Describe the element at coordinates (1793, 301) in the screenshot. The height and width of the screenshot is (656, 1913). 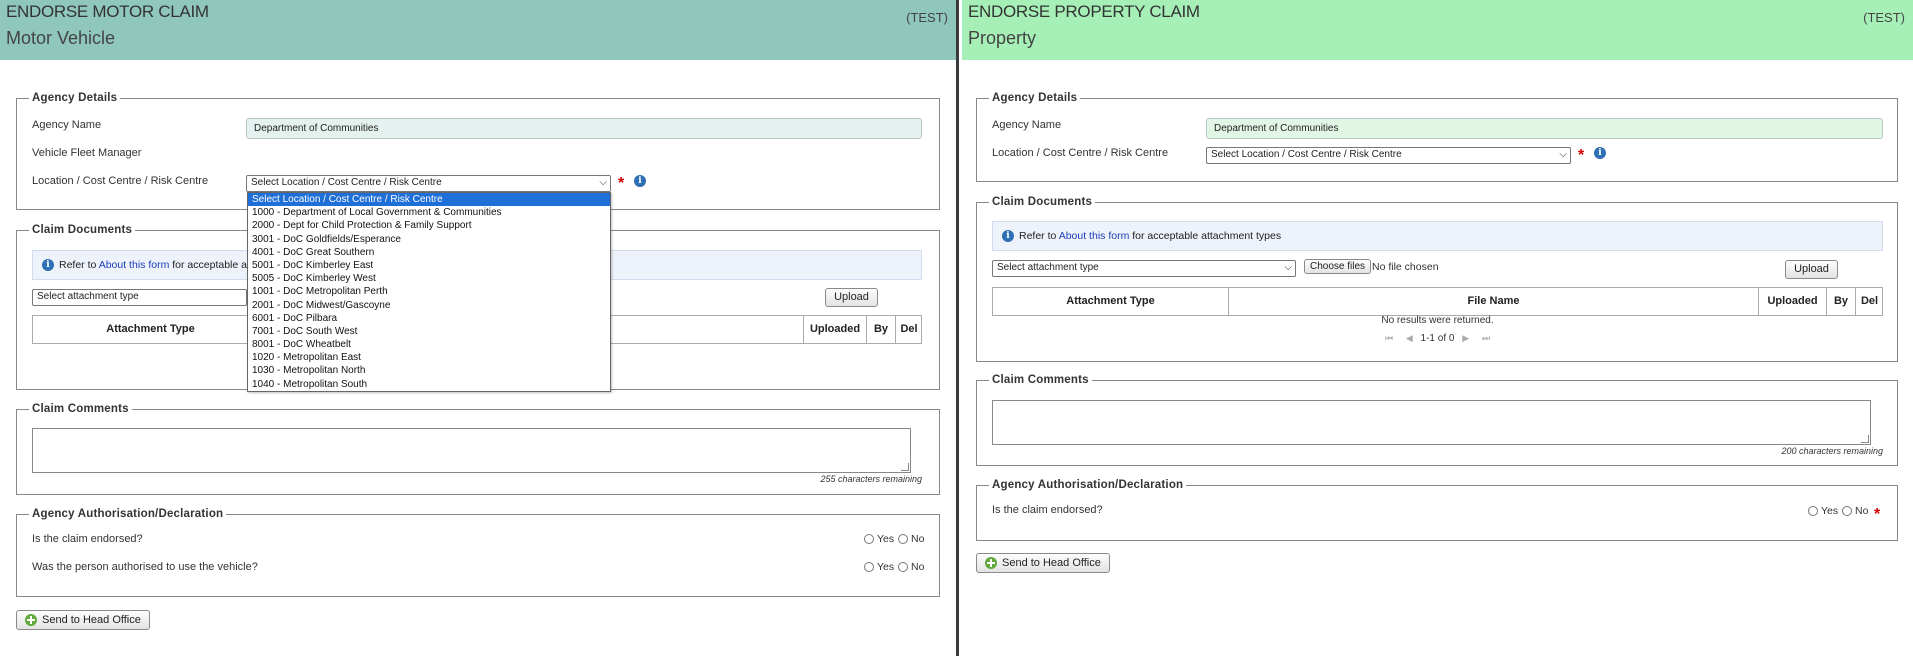
I see `property-col-uploaded: Uploaded` at that location.